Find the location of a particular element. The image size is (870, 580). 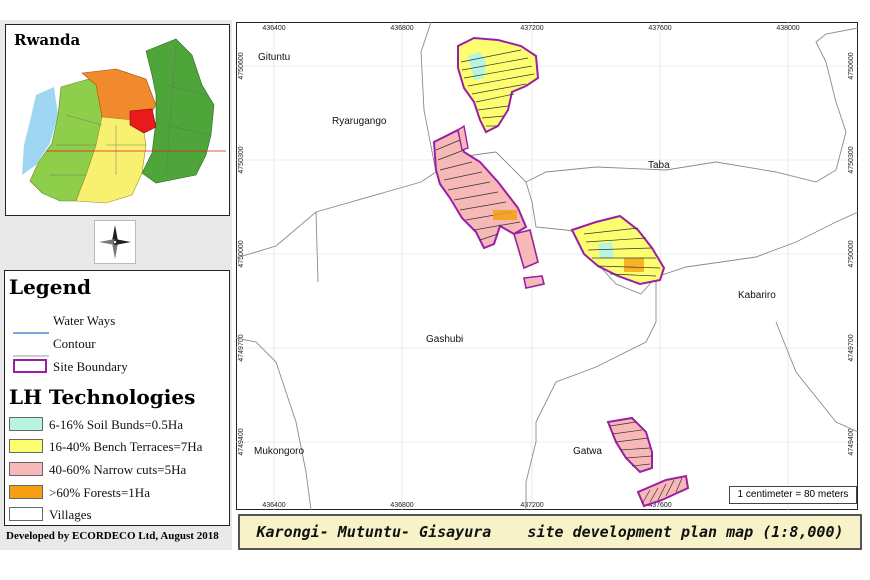

x-tick-top: 437600 is located at coordinates (659, 28).